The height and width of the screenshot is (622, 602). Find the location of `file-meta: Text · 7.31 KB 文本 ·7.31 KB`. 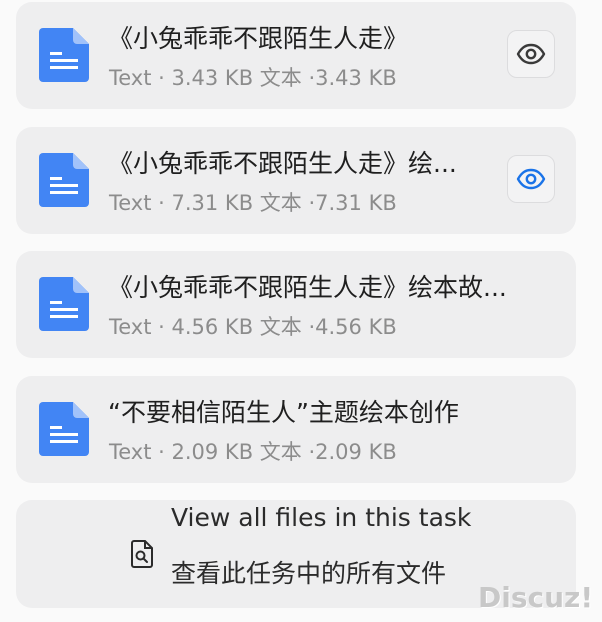

file-meta: Text · 7.31 KB 文本 ·7.31 KB is located at coordinates (253, 203).